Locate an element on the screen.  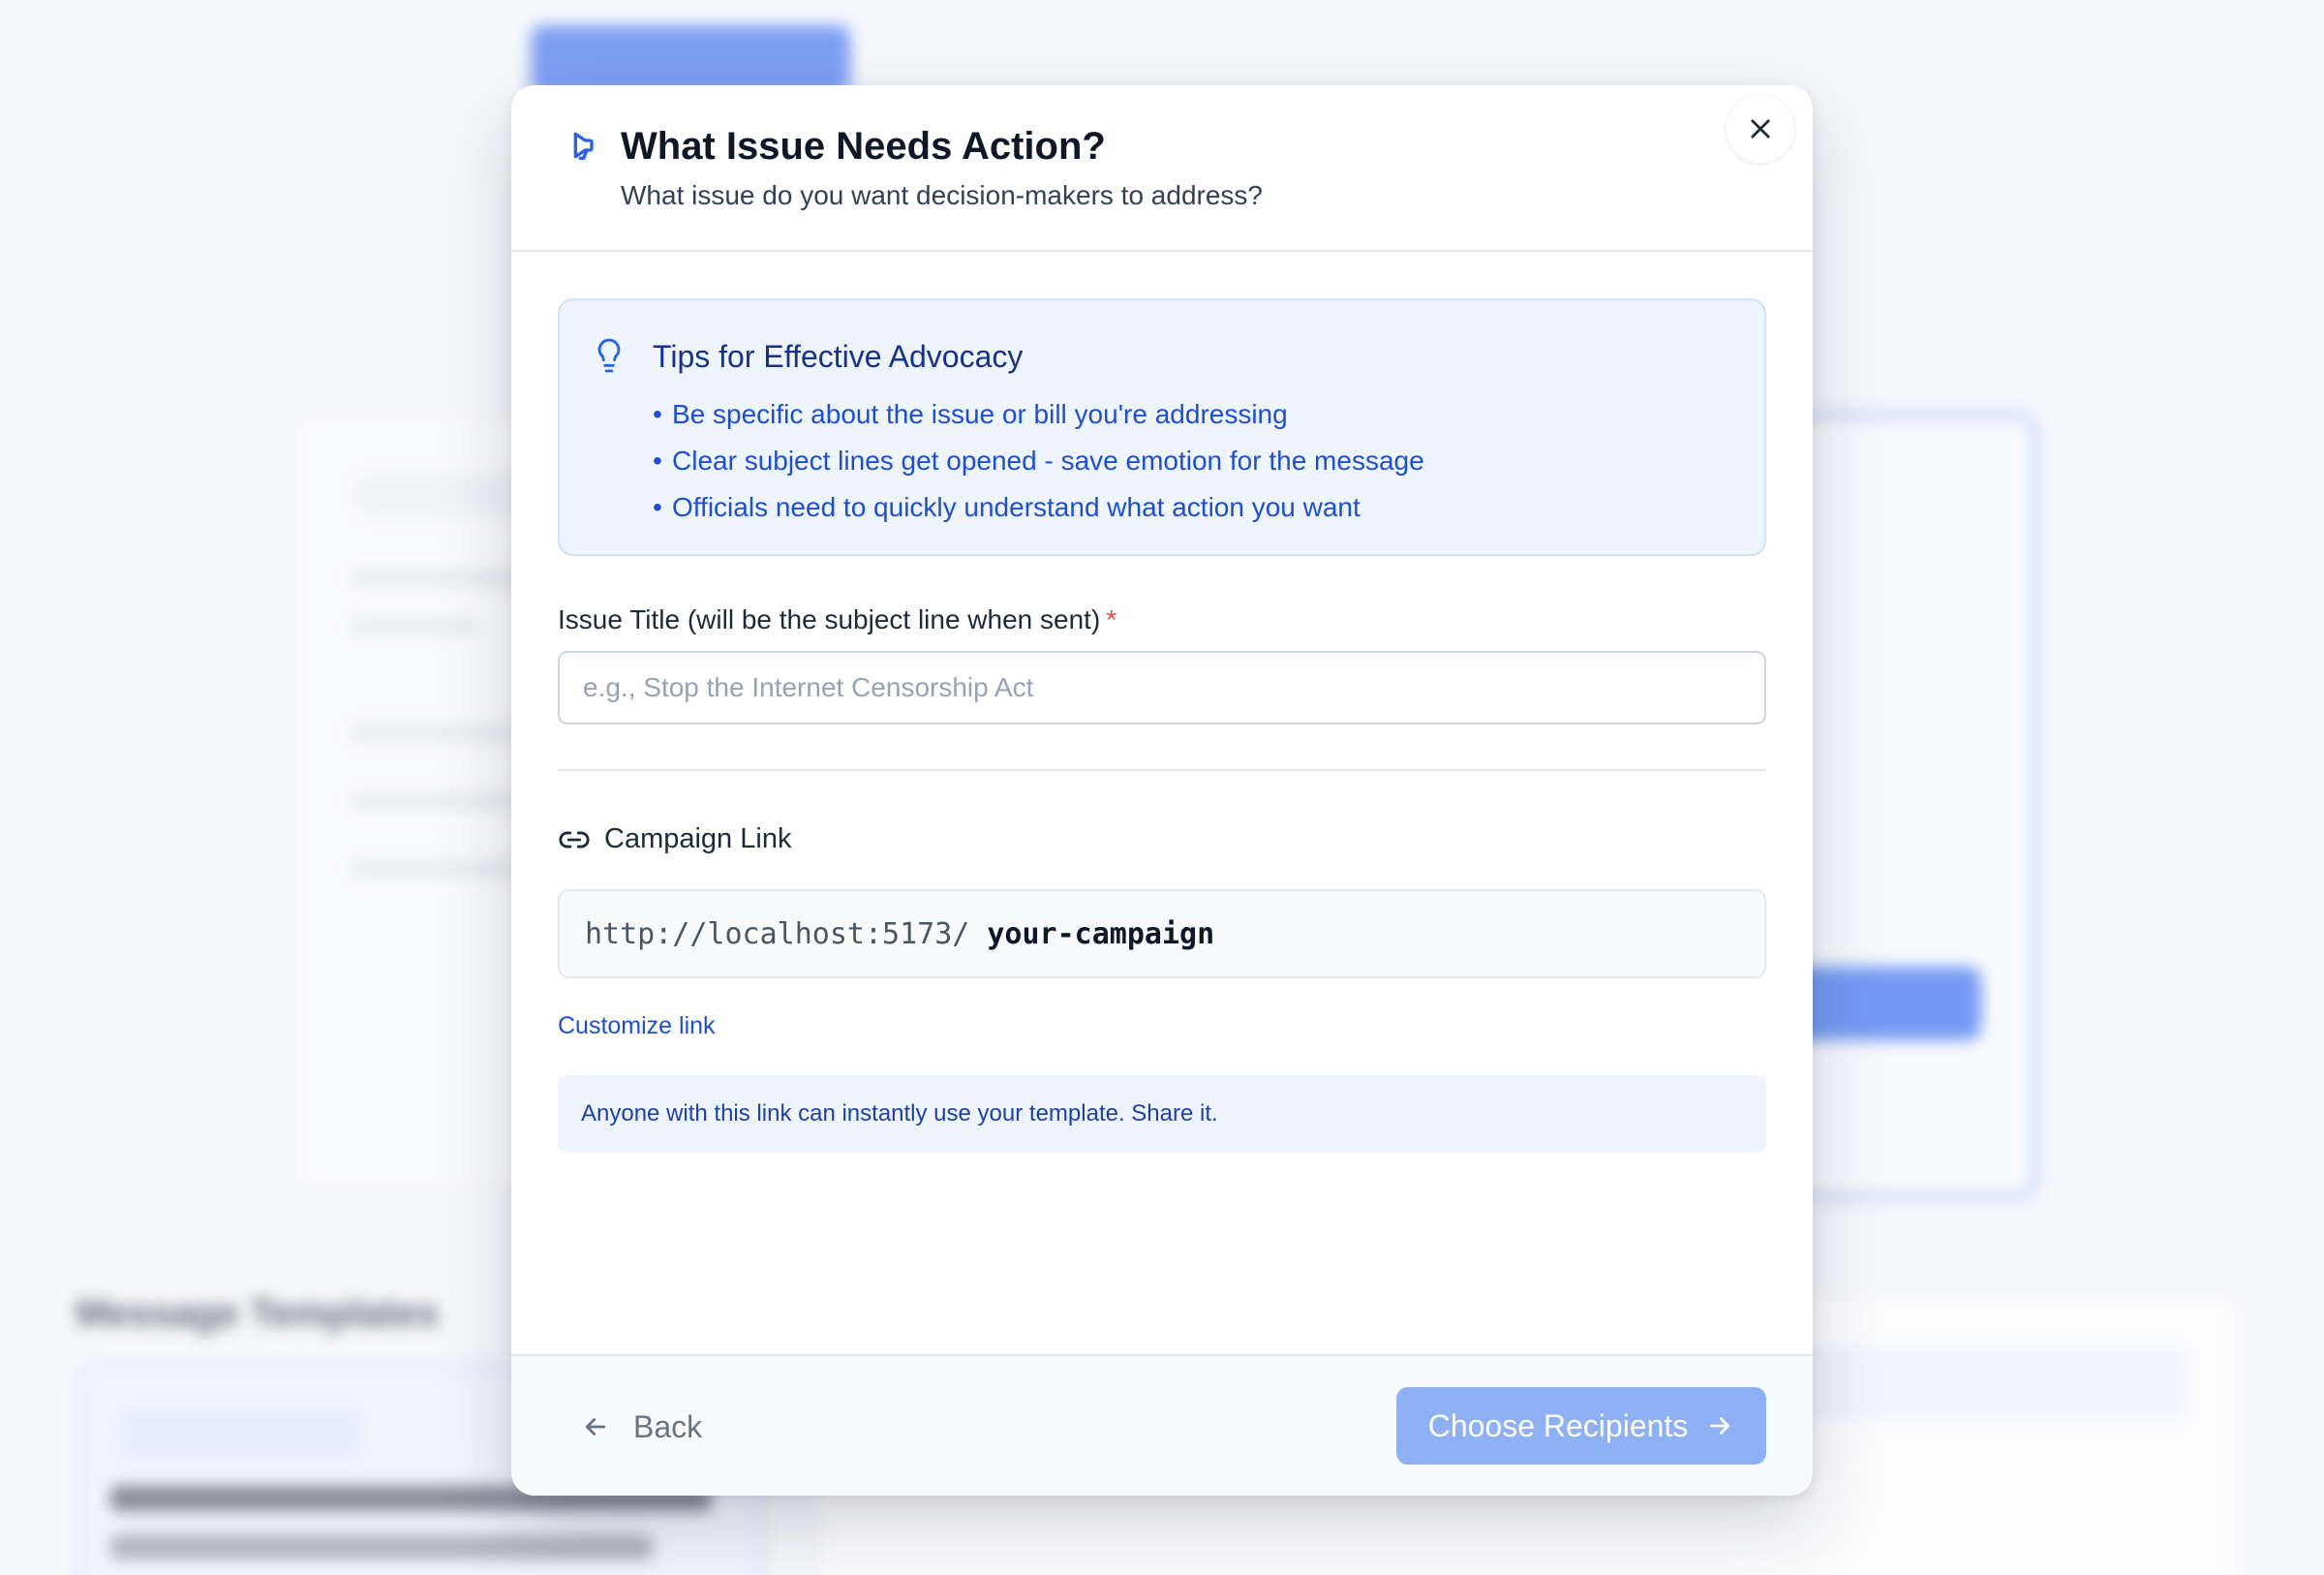
lightbulb-icon is located at coordinates (609, 355).